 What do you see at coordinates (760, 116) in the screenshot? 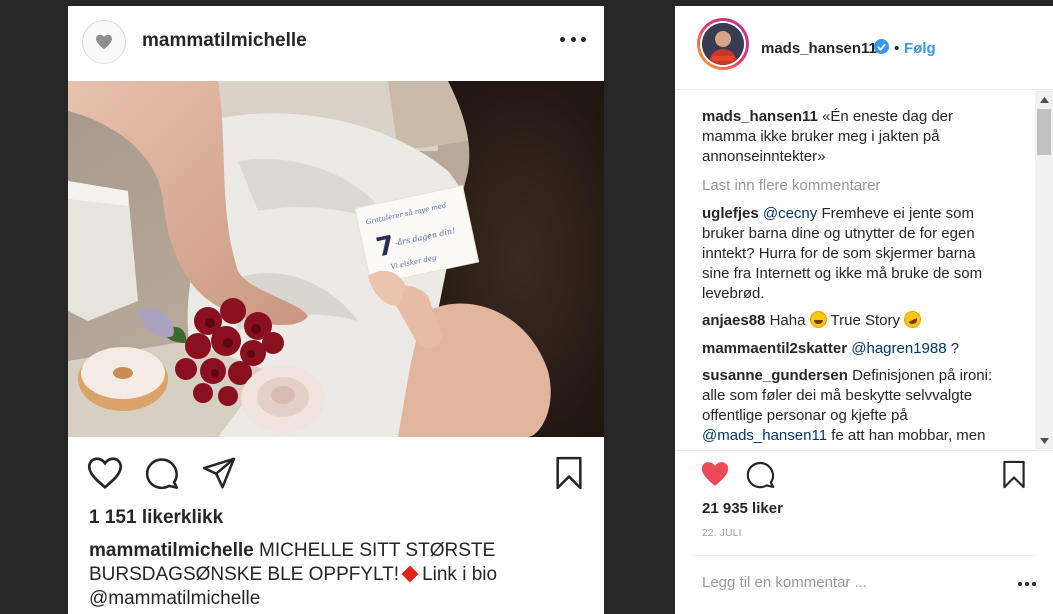
I see `comment-username: mads_hansen11` at bounding box center [760, 116].